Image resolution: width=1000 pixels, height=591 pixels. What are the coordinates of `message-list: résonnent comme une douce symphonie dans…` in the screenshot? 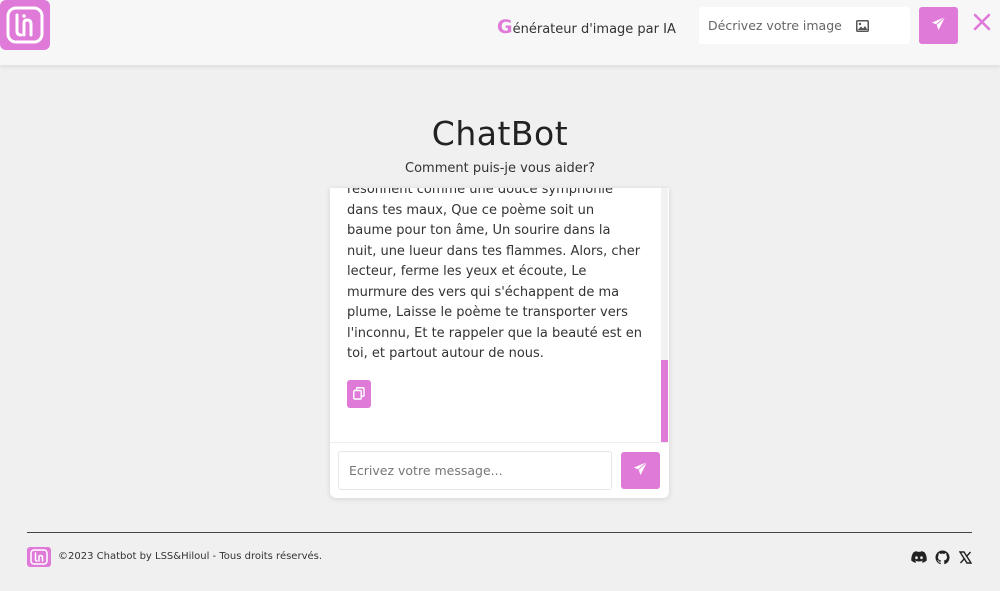 It's located at (499, 315).